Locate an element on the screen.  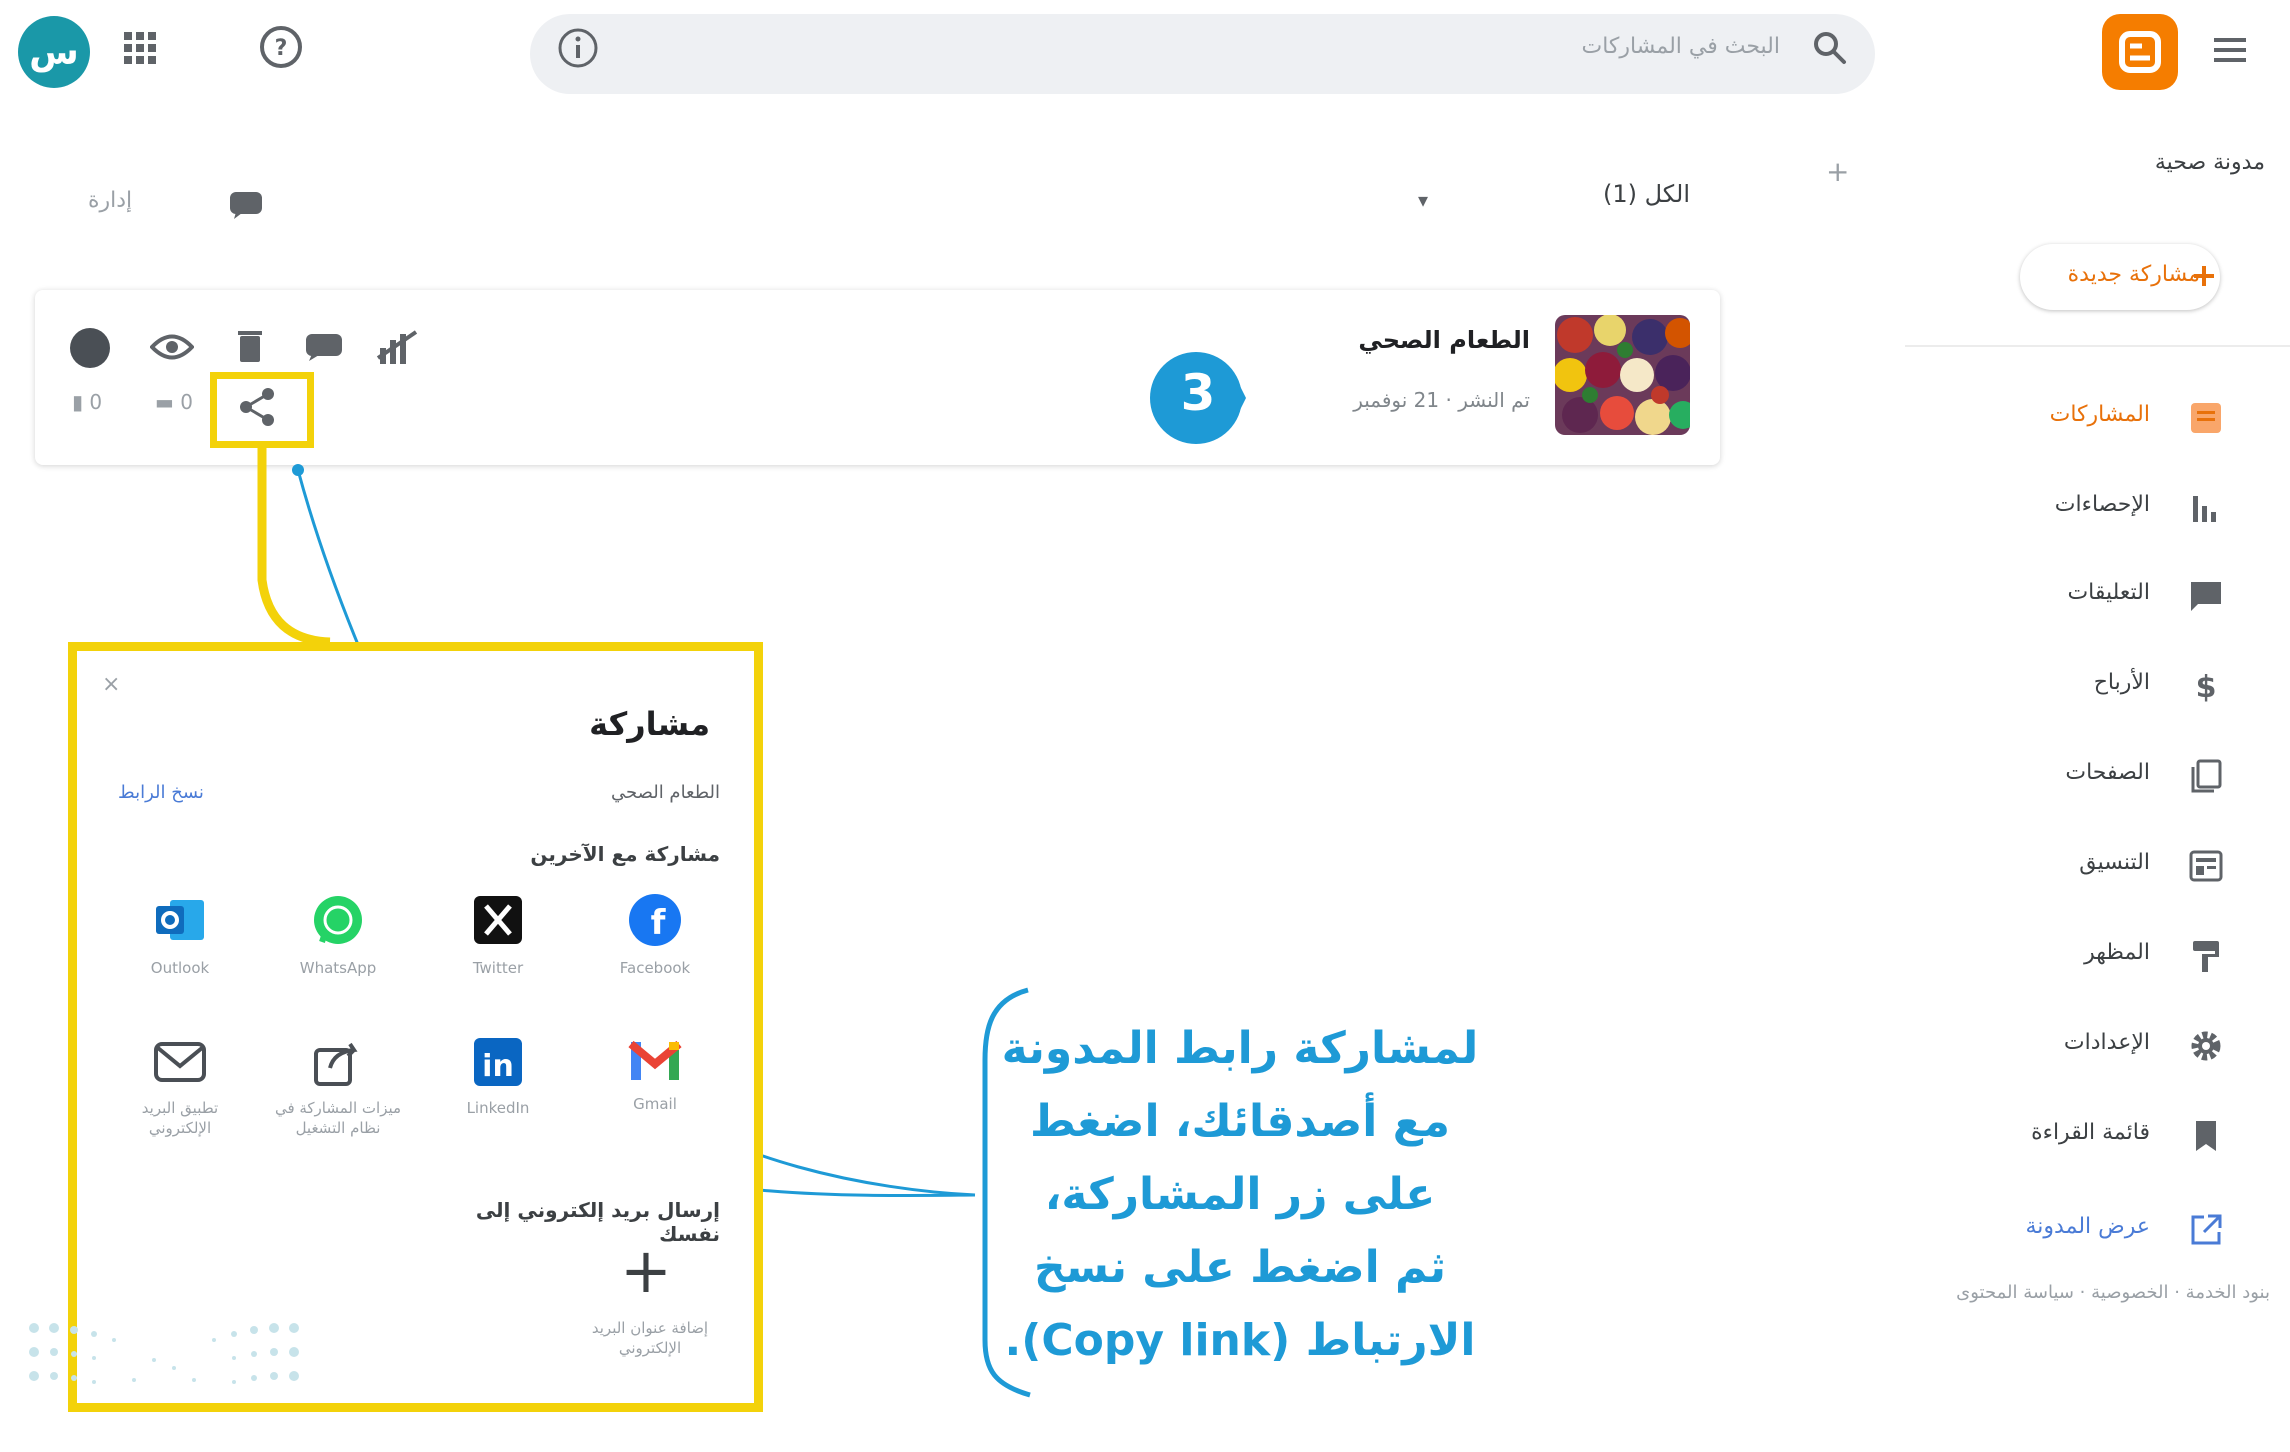
annotation-line: ثم اضغط على نسخ is located at coordinates (1240, 1267).